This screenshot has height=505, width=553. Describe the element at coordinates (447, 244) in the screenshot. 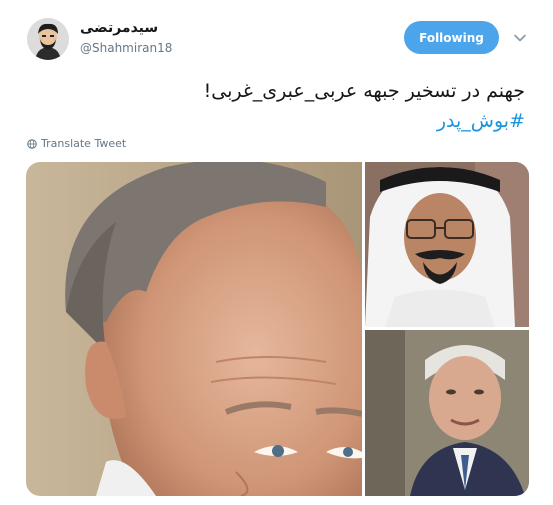

I see `photo-man-white-headdress` at that location.